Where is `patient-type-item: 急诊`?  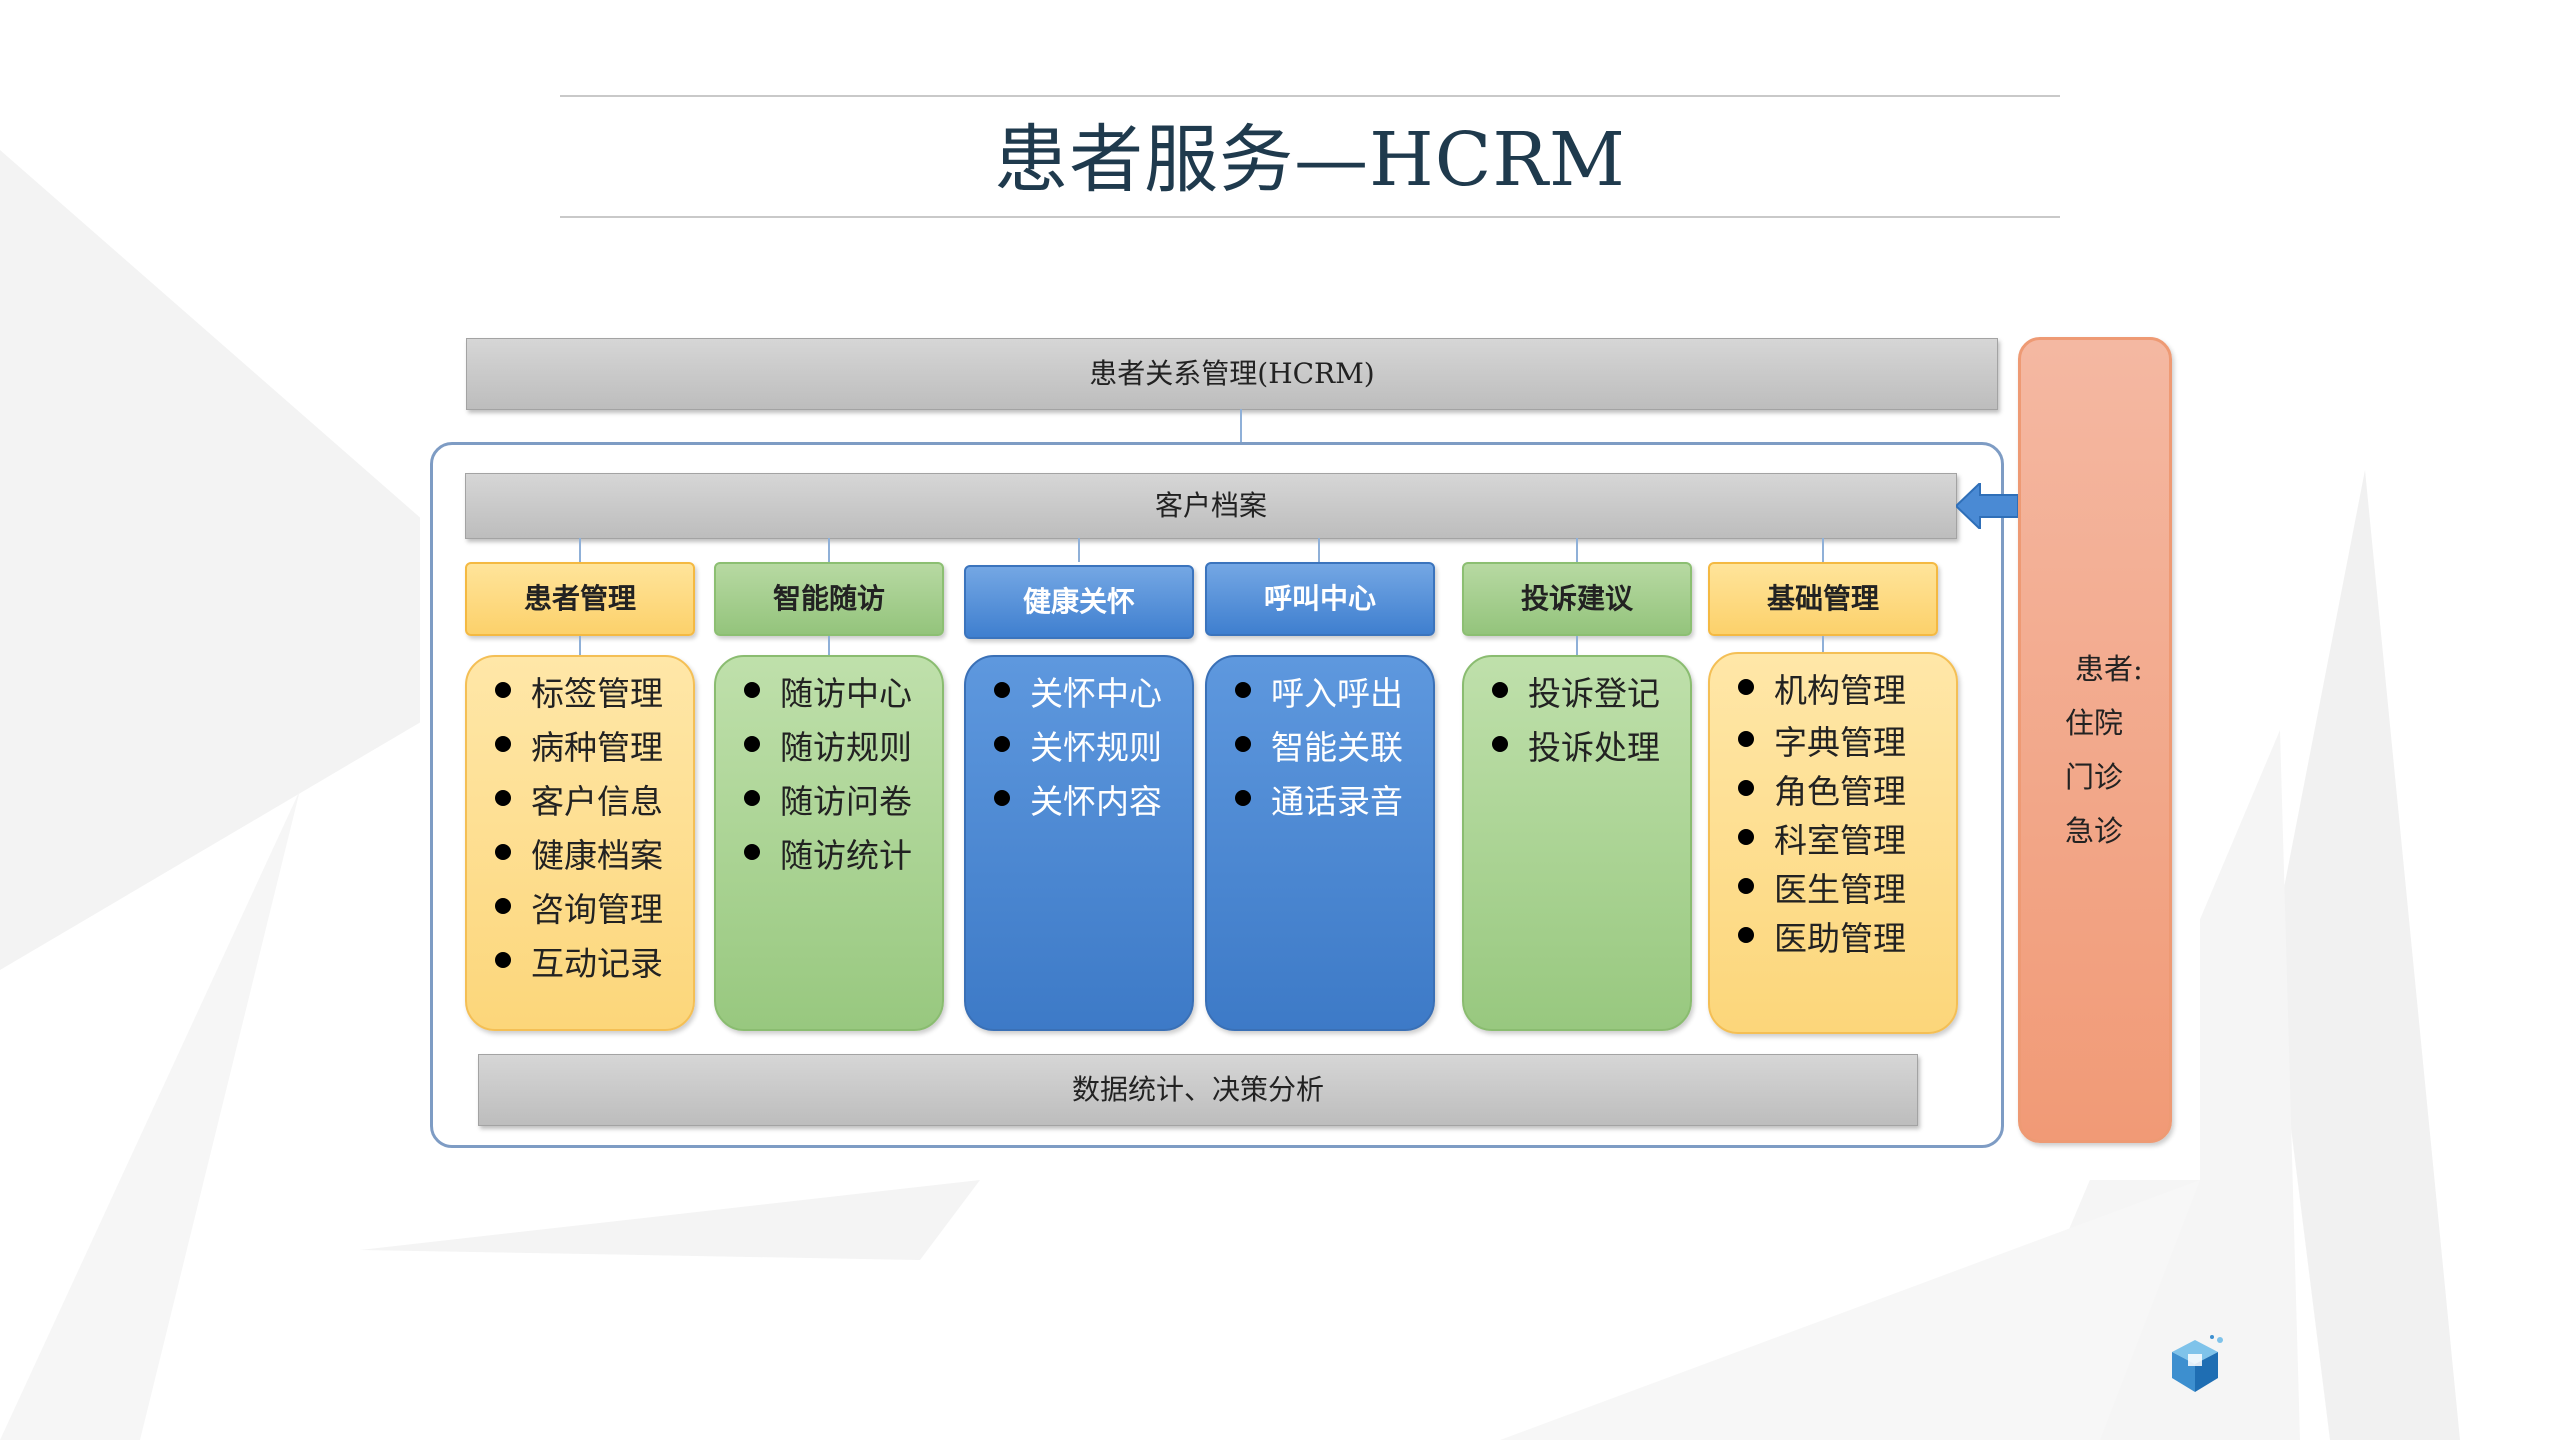 patient-type-item: 急诊 is located at coordinates (2094, 831).